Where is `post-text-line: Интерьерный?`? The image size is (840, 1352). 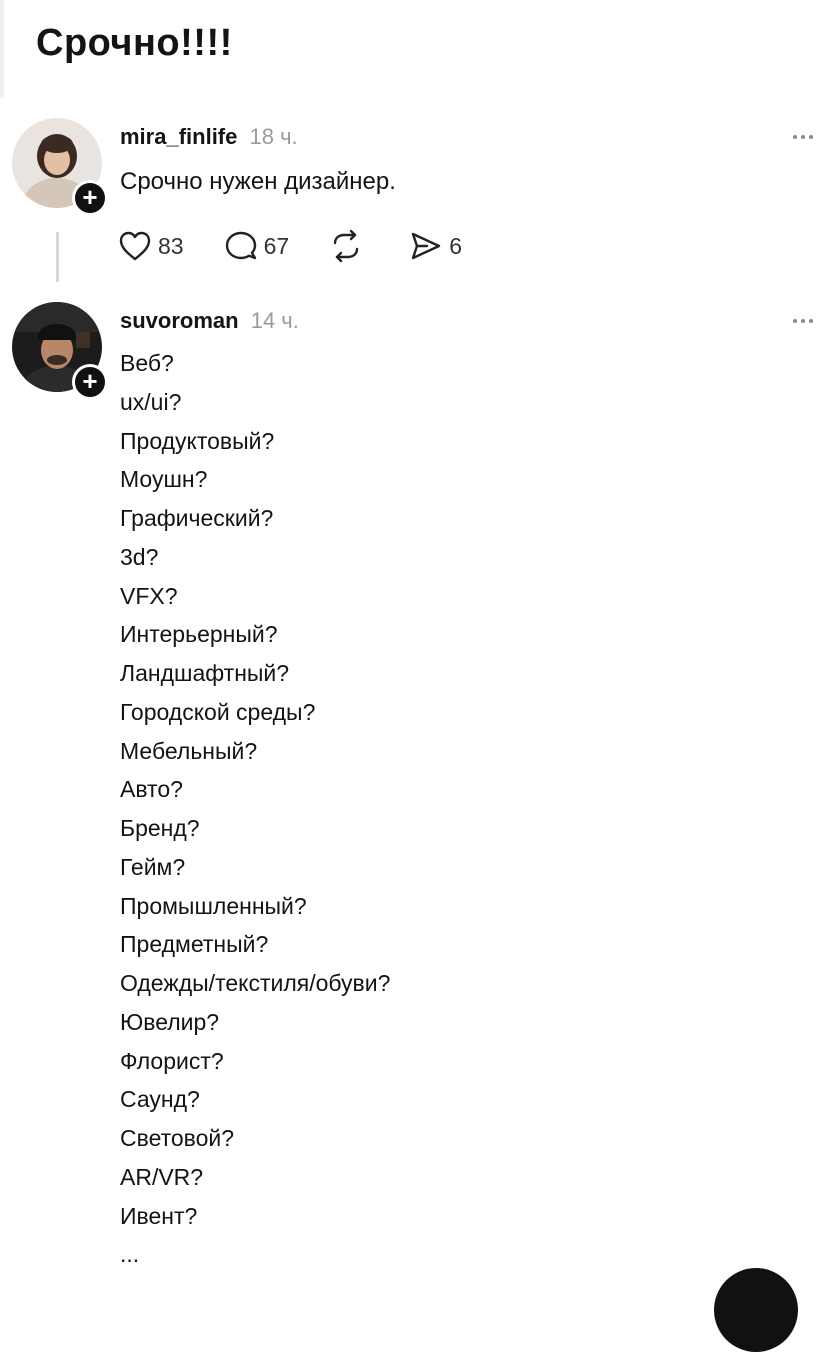 post-text-line: Интерьерный? is located at coordinates (199, 634).